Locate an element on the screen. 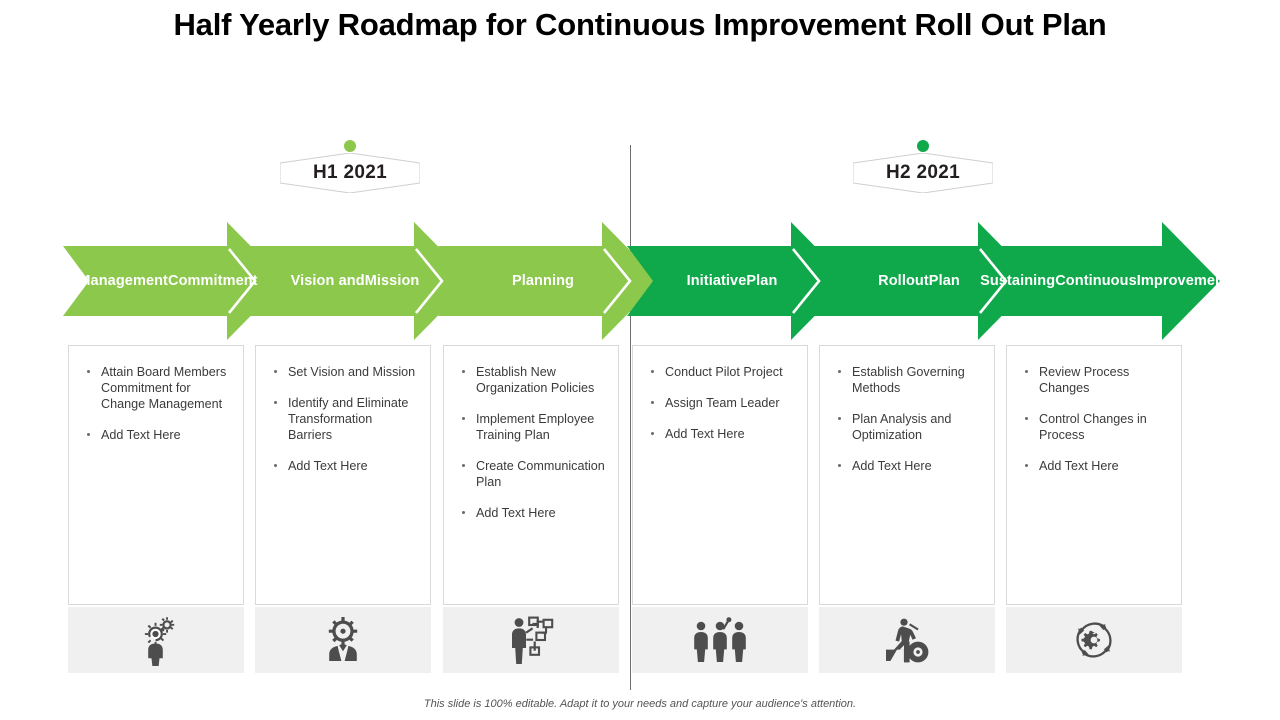 This screenshot has width=1280, height=720. person-flowchart-icon is located at coordinates (531, 640).